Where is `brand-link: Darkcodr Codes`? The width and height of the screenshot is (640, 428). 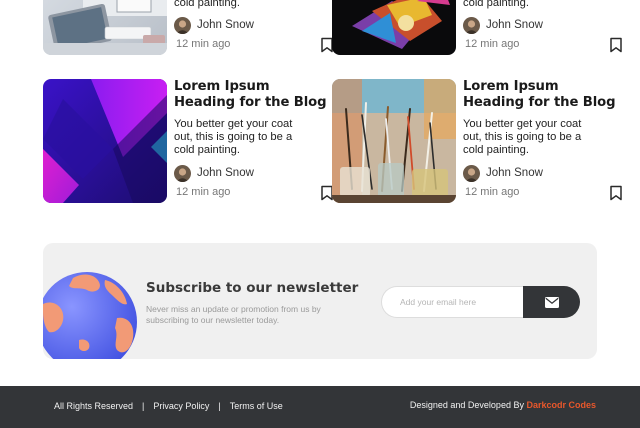
brand-link: Darkcodr Codes is located at coordinates (561, 405).